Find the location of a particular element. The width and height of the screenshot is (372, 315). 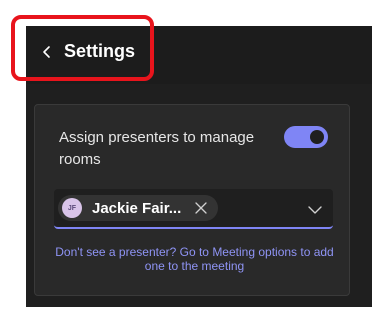

toggle-knob is located at coordinates (317, 137).